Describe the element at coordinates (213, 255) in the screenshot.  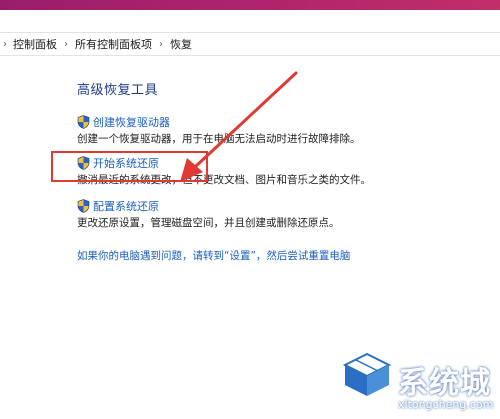
I see `reset-pc-settings-link: 如果你的电脑遇到问题，请转到“设置”，然后尝试重置电脑` at that location.